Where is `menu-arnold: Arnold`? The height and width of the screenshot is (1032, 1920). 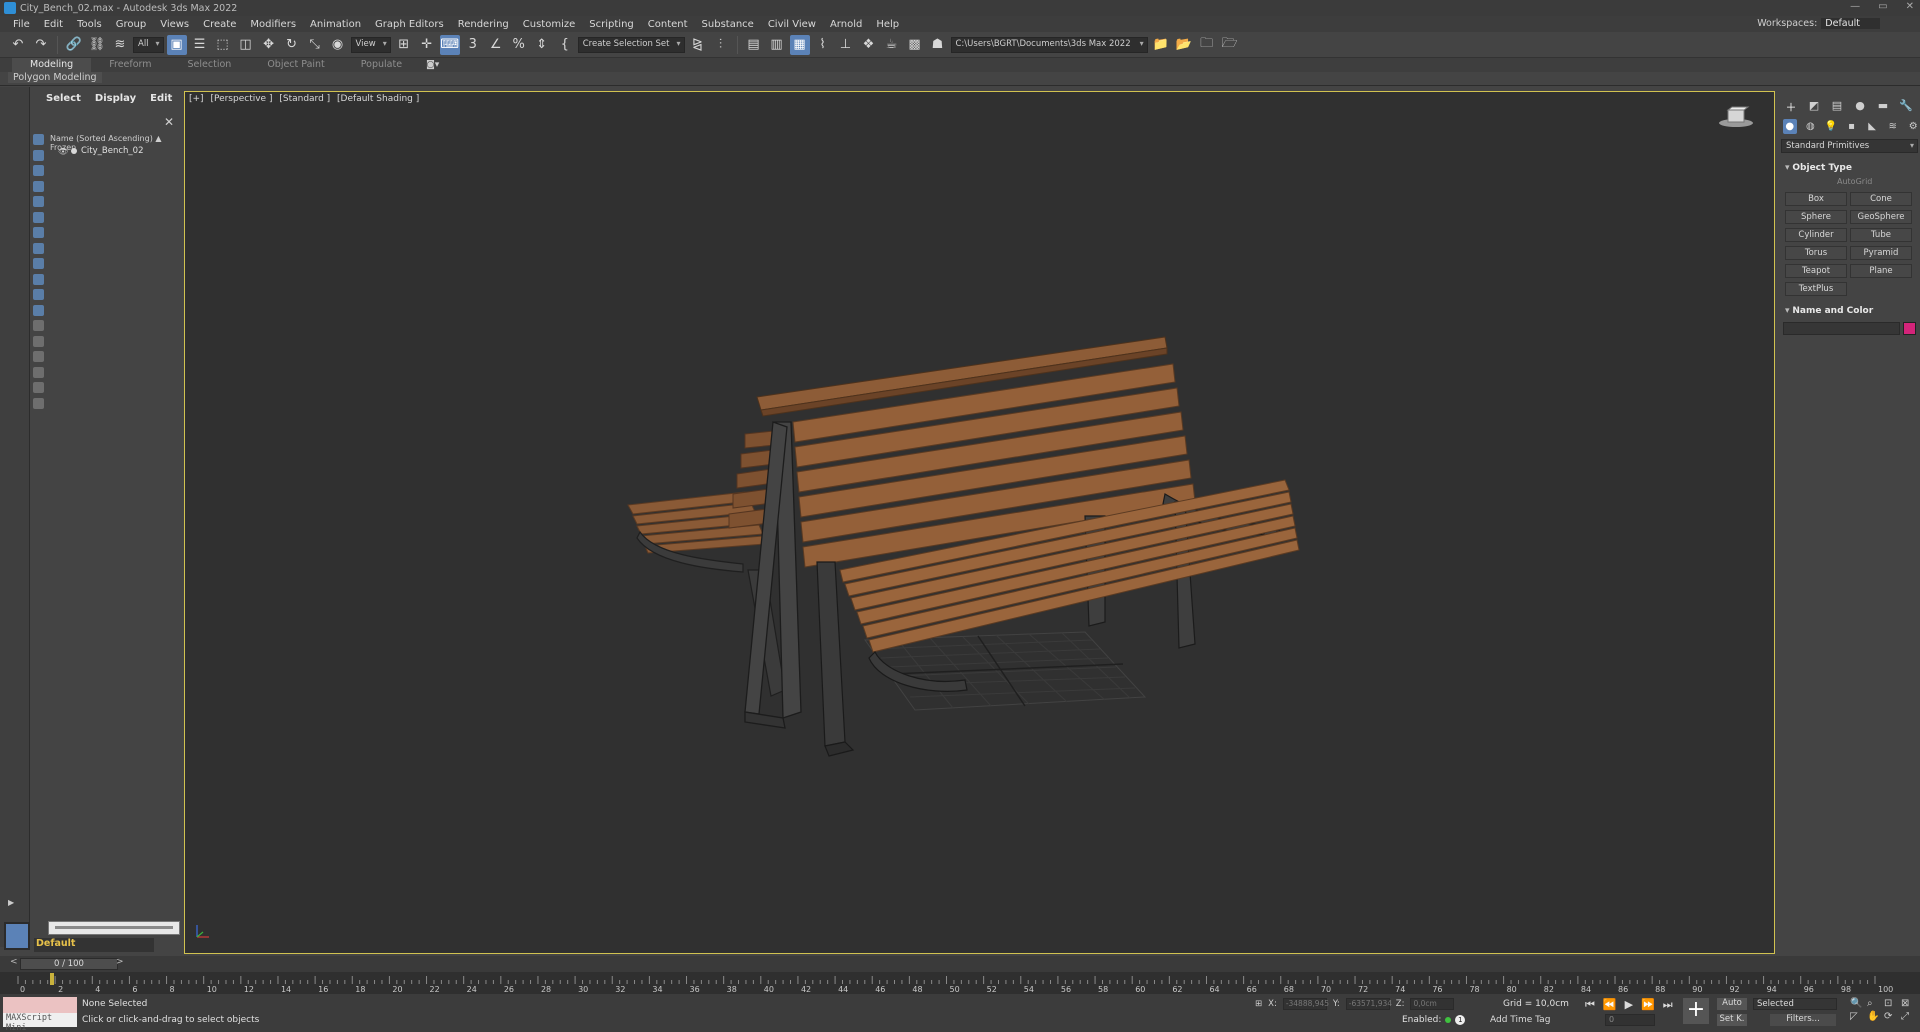 menu-arnold: Arnold is located at coordinates (846, 24).